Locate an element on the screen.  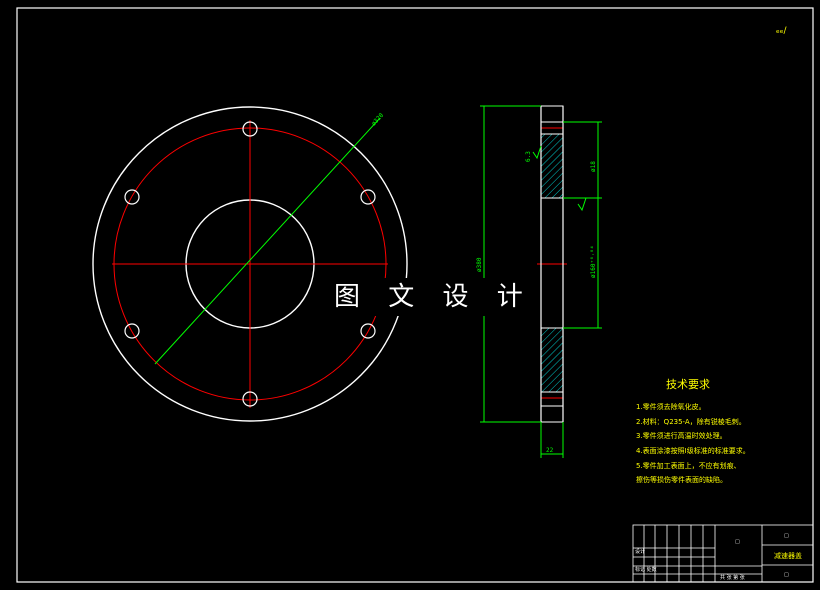
tech-req-line: 1.零件须去除氧化皮。 is located at coordinates (671, 406).